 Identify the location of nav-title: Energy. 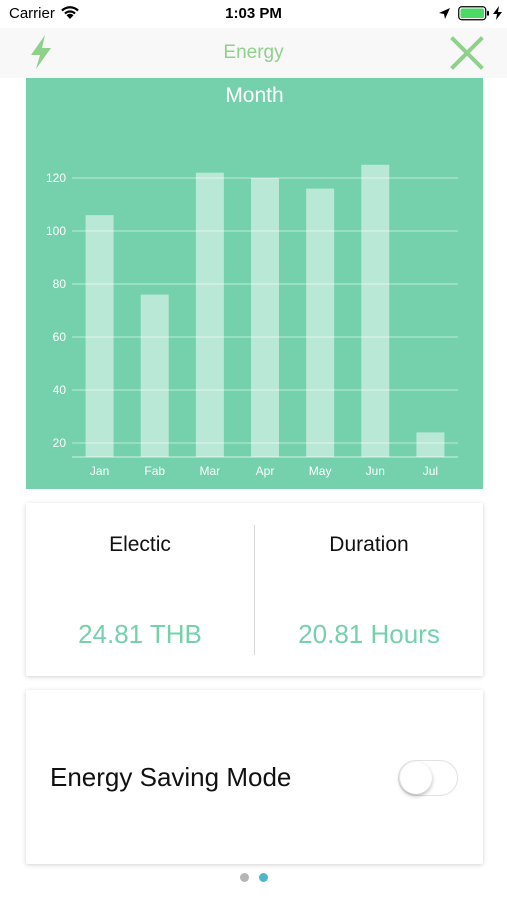
(253, 52).